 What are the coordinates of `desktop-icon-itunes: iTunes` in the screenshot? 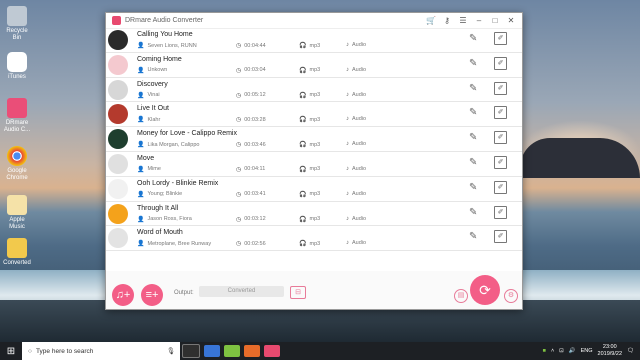 It's located at (17, 66).